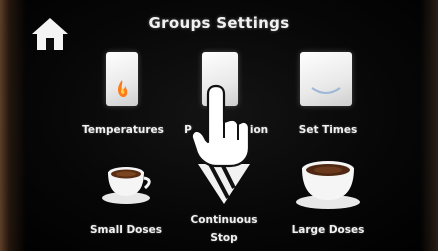 The width and height of the screenshot is (438, 251). I want to click on set-times-icon, so click(326, 79).